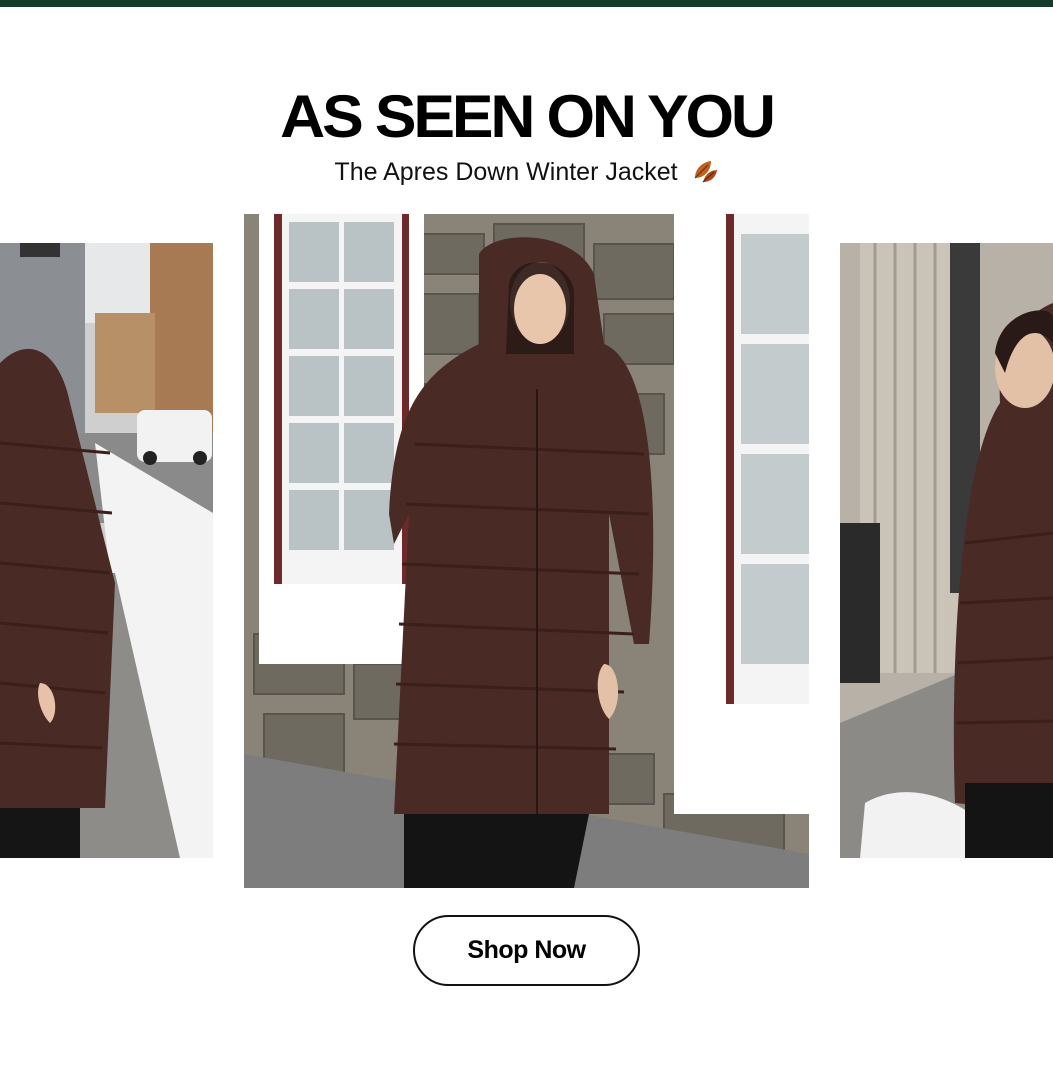  Describe the element at coordinates (526, 3) in the screenshot. I see `top-accent-bar` at that location.